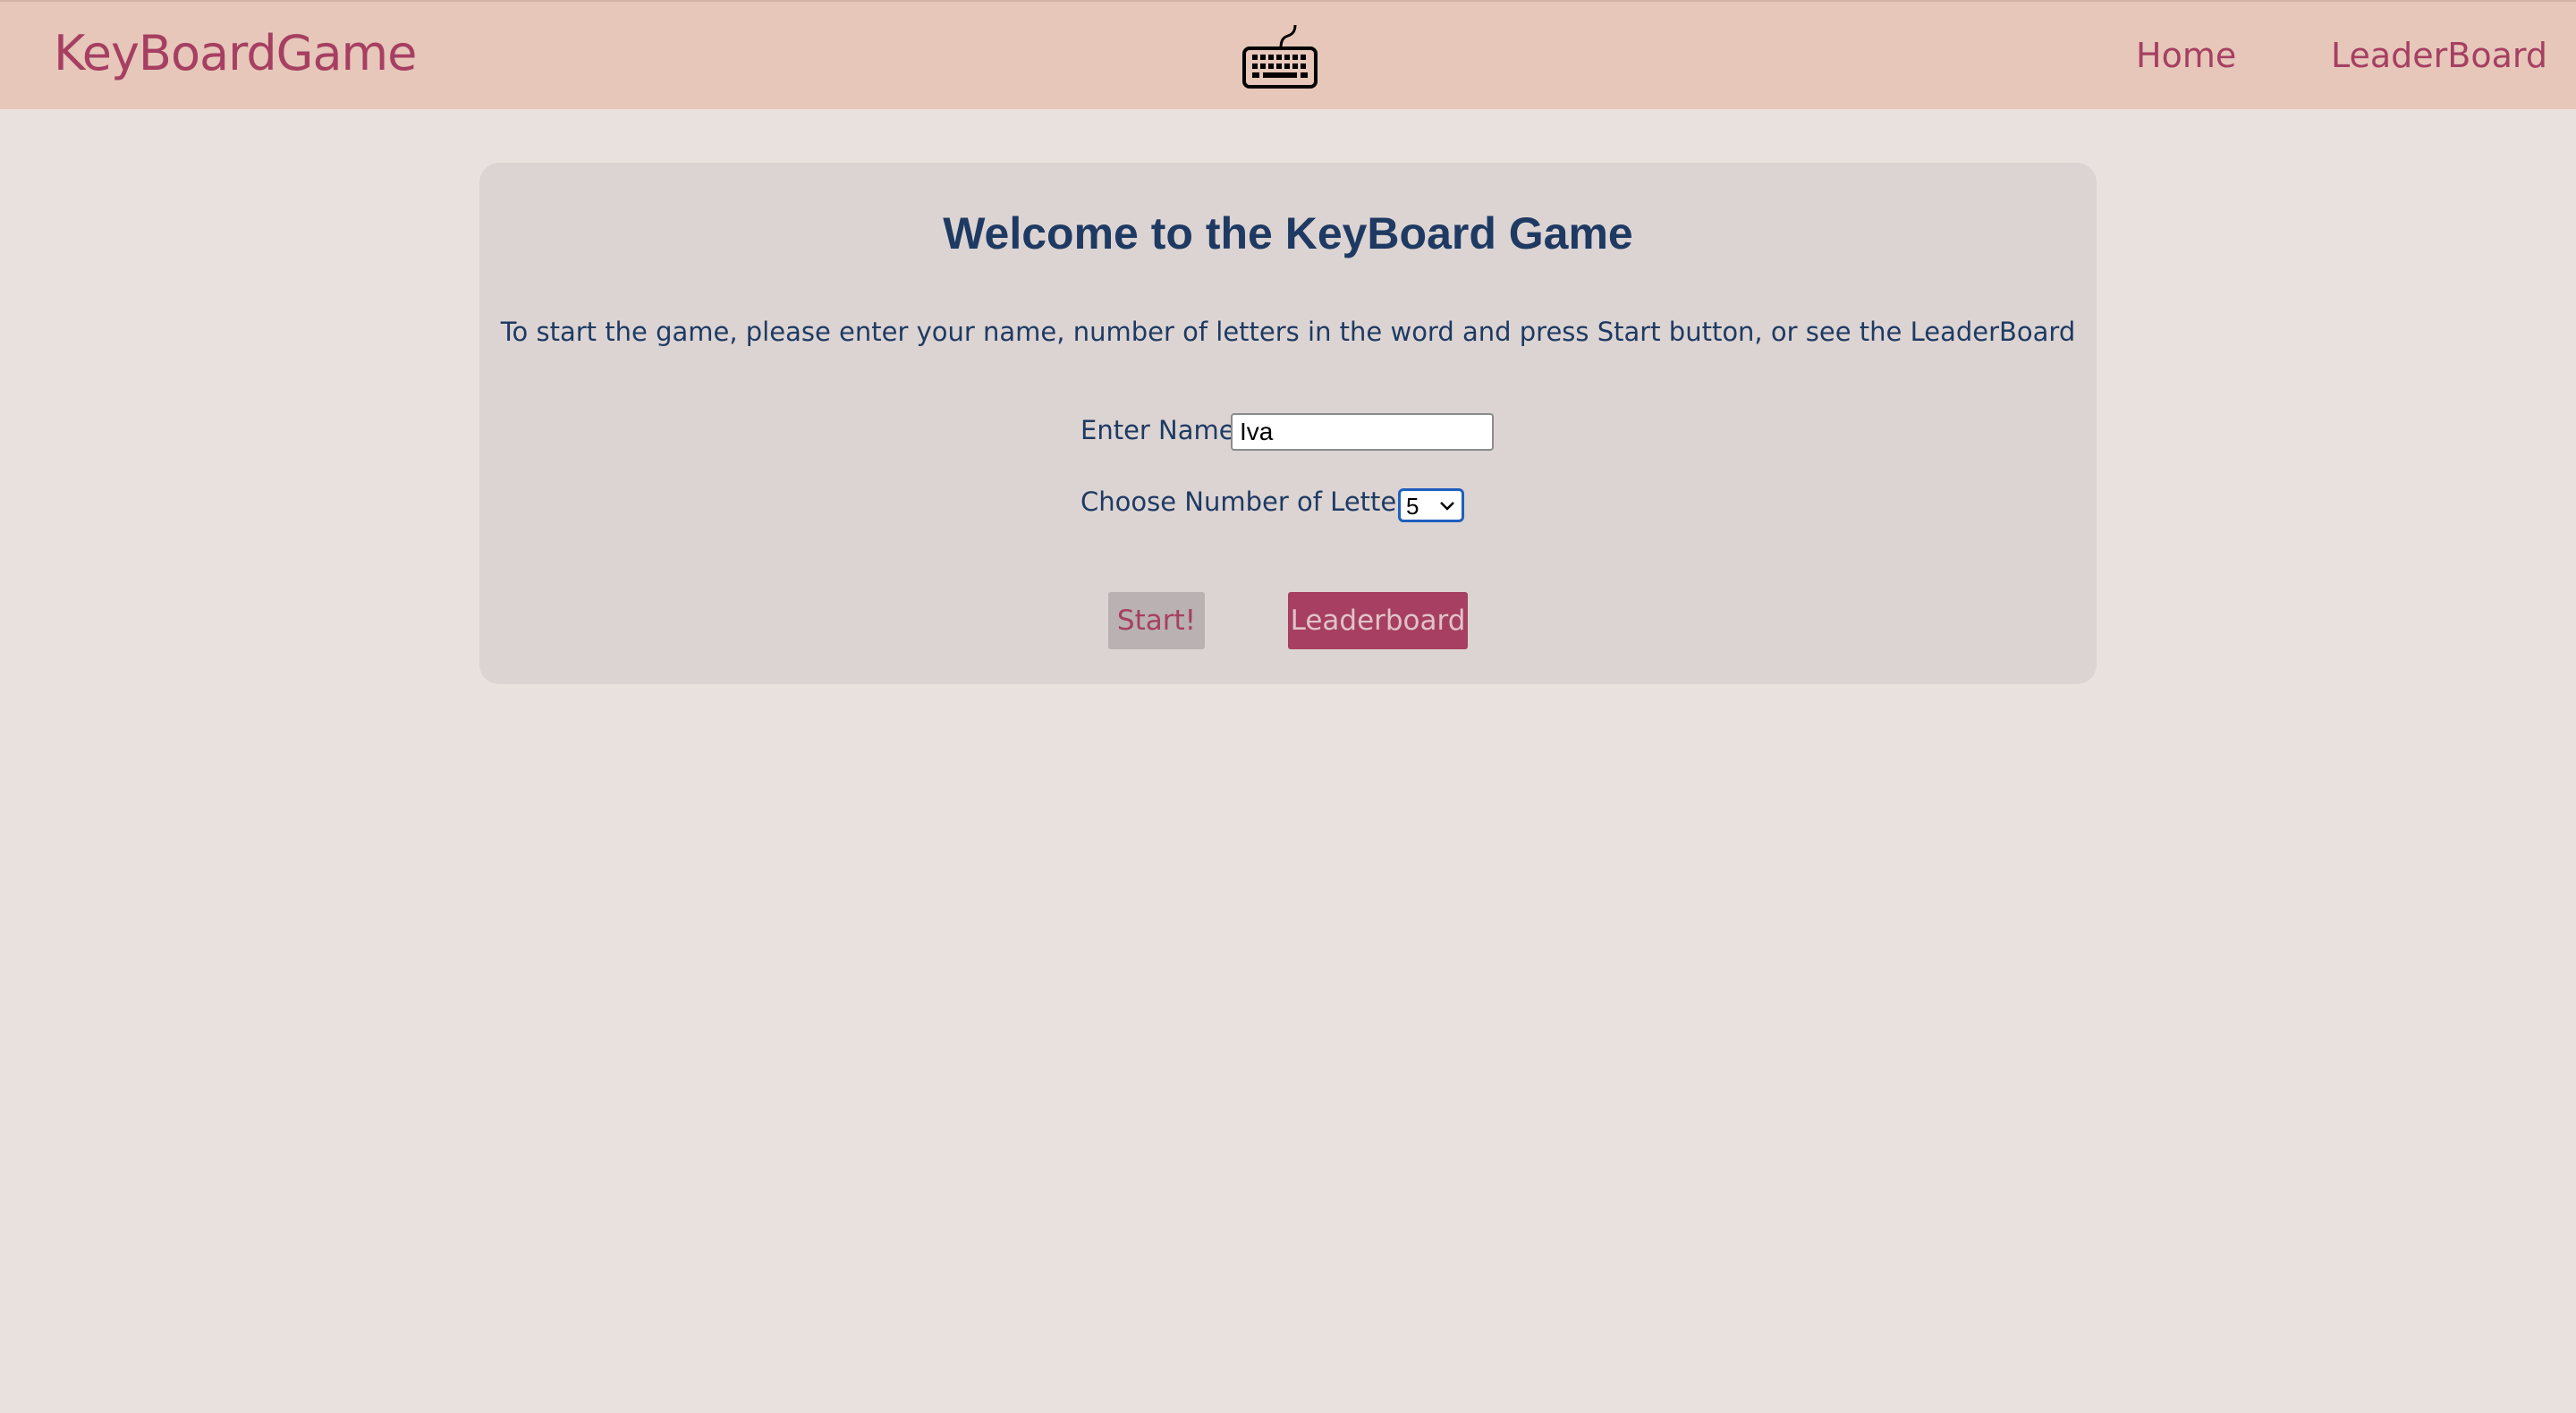  Describe the element at coordinates (235, 53) in the screenshot. I see `brand-link: KeyBoardGame` at that location.